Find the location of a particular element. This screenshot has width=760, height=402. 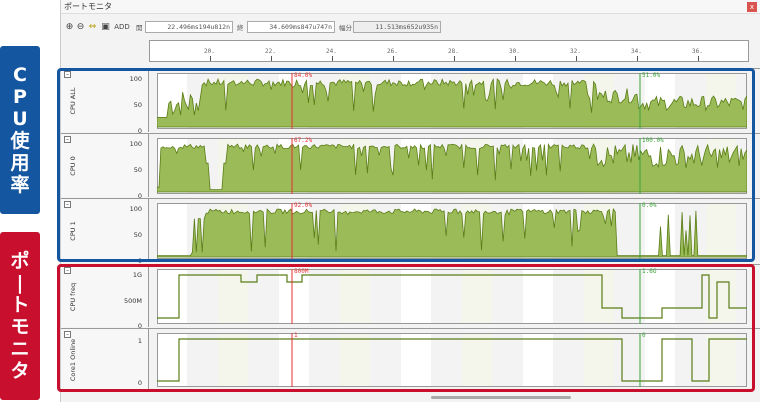

side-label-char: 使 is located at coordinates (20, 141).